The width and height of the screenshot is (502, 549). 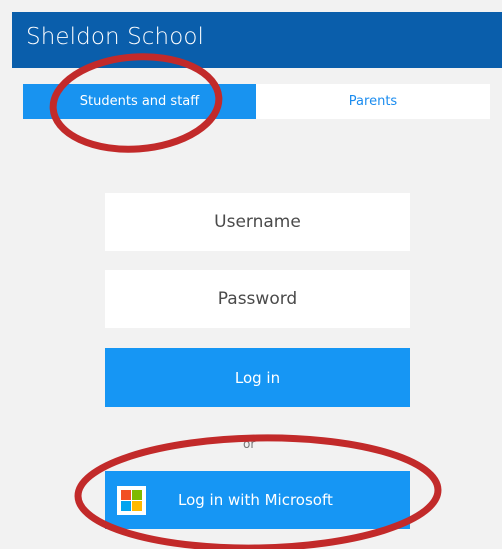 I want to click on tab-parents: Parents, so click(x=373, y=101).